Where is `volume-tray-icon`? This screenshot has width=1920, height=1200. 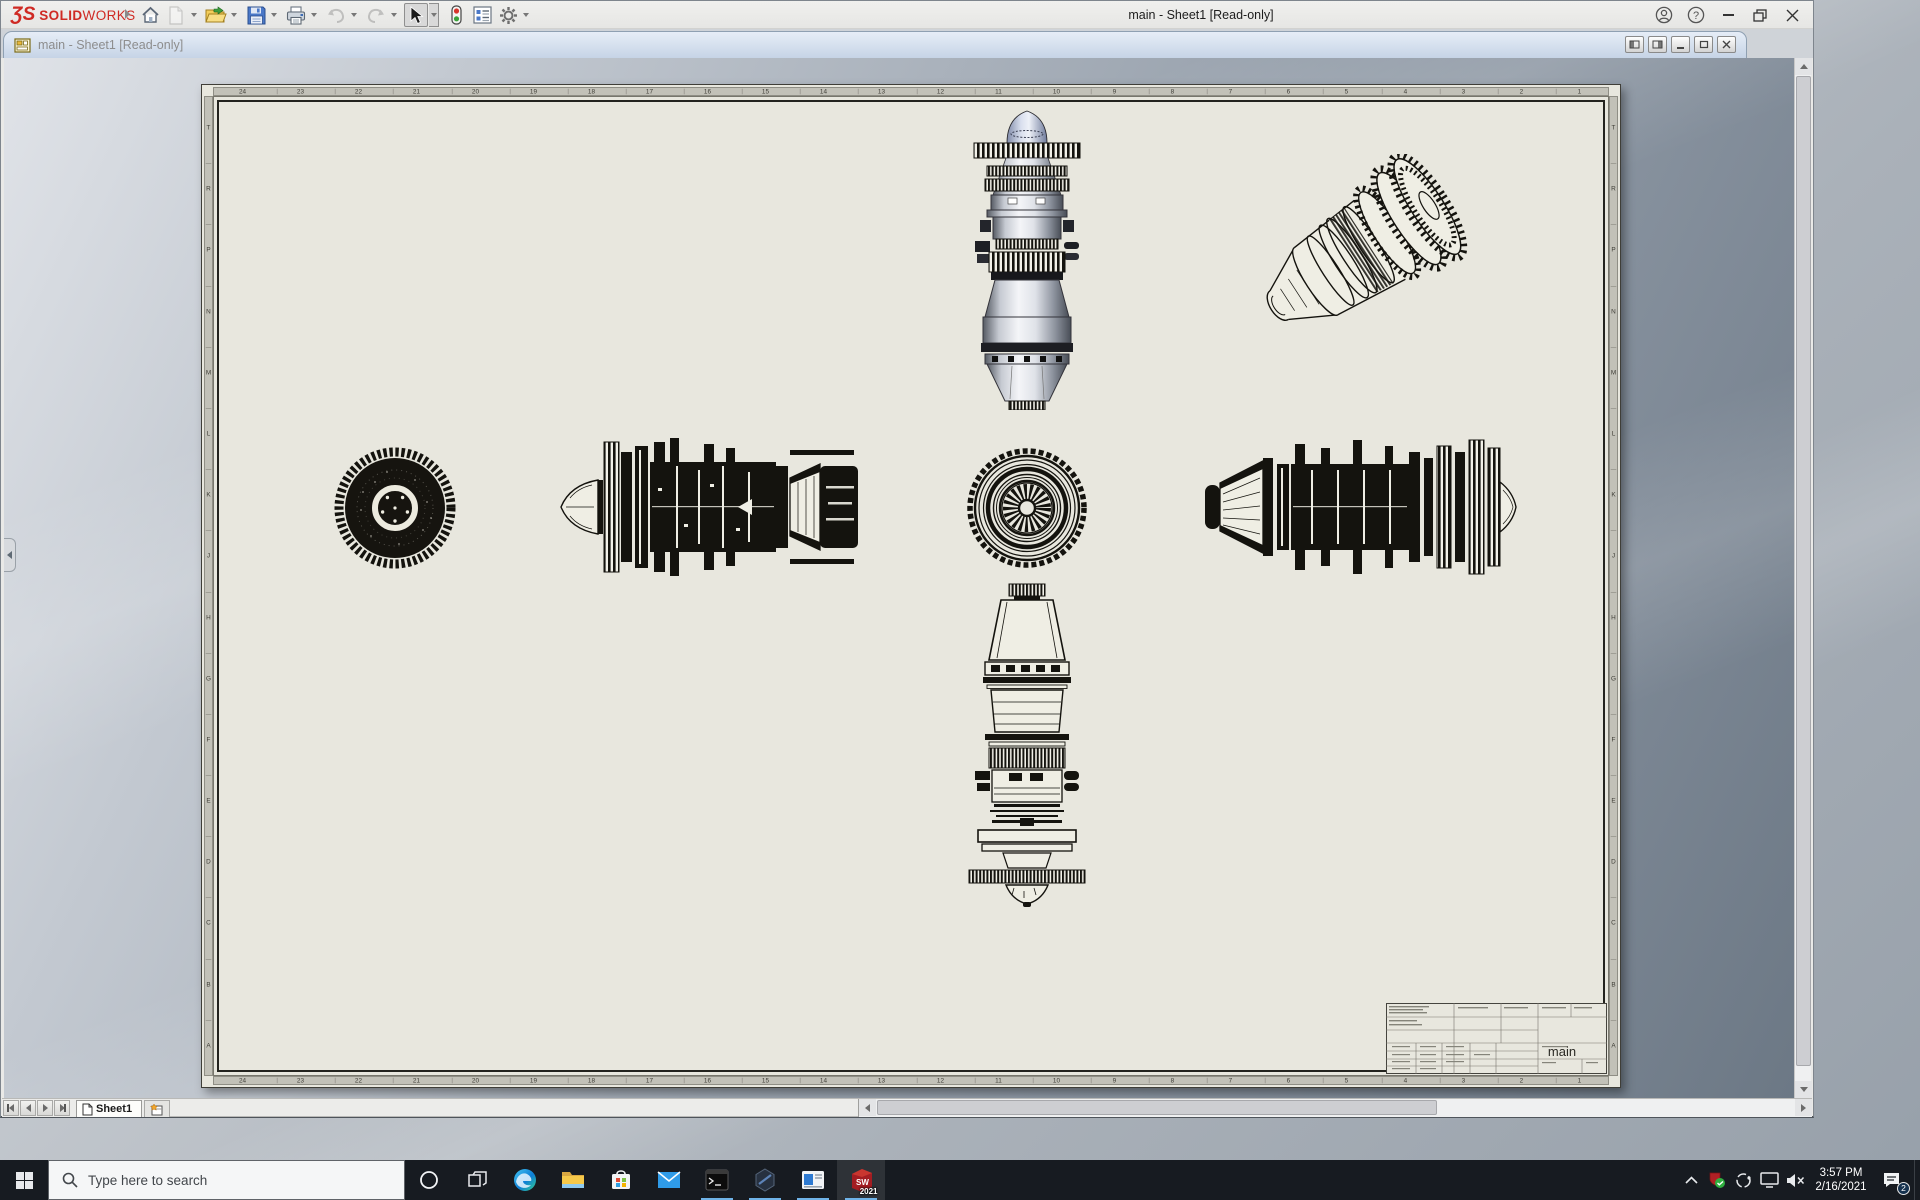
volume-tray-icon is located at coordinates (1795, 1180).